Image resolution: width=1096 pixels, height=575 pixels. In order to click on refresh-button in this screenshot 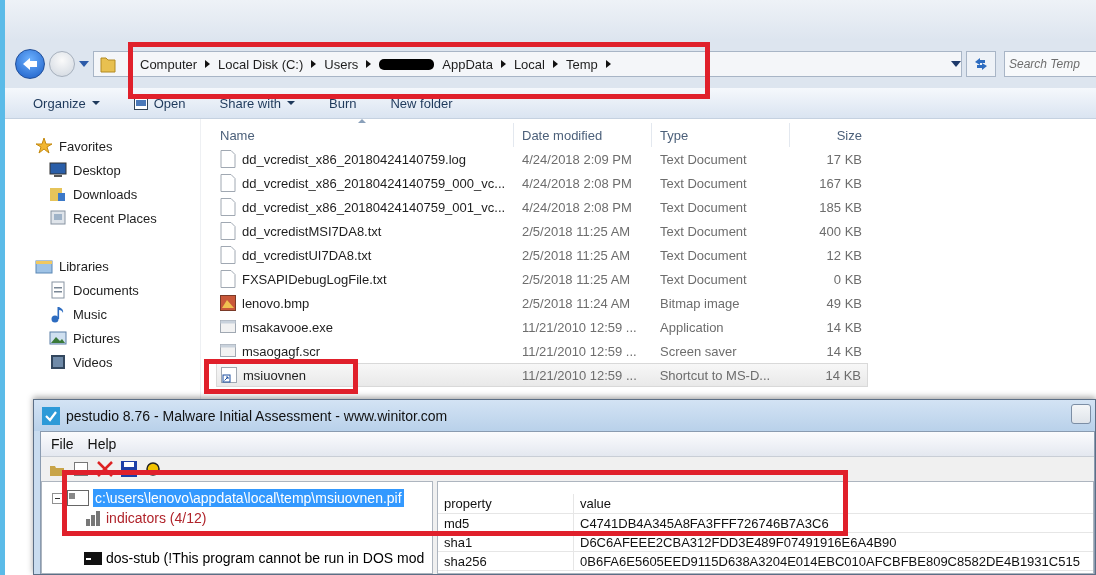, I will do `click(981, 64)`.